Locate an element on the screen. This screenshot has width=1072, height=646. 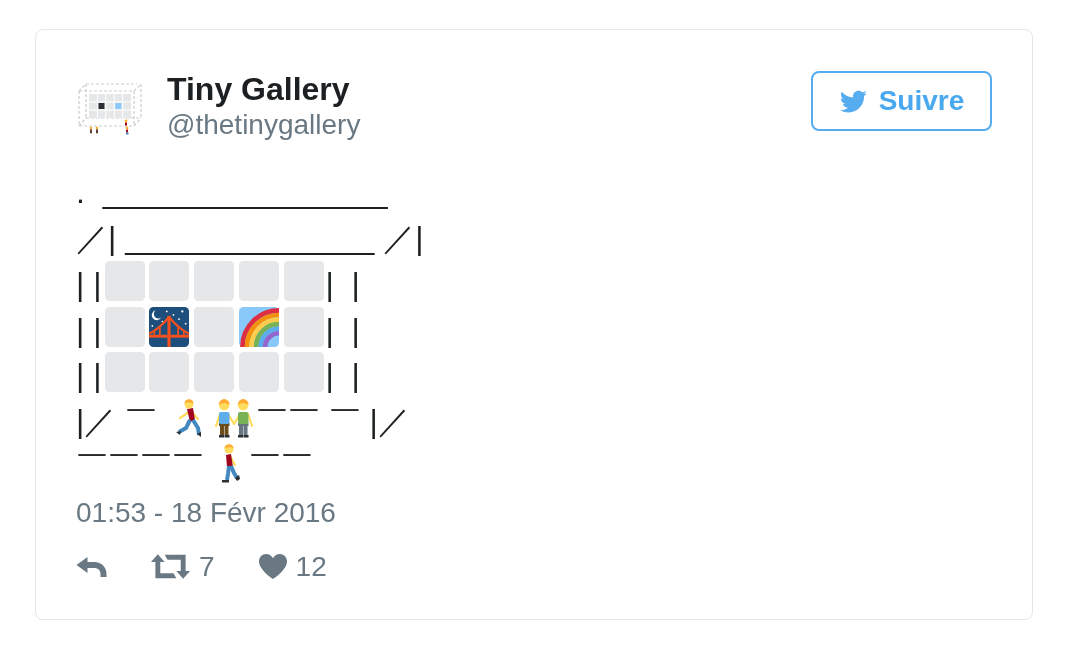
heart-icon is located at coordinates (272, 566).